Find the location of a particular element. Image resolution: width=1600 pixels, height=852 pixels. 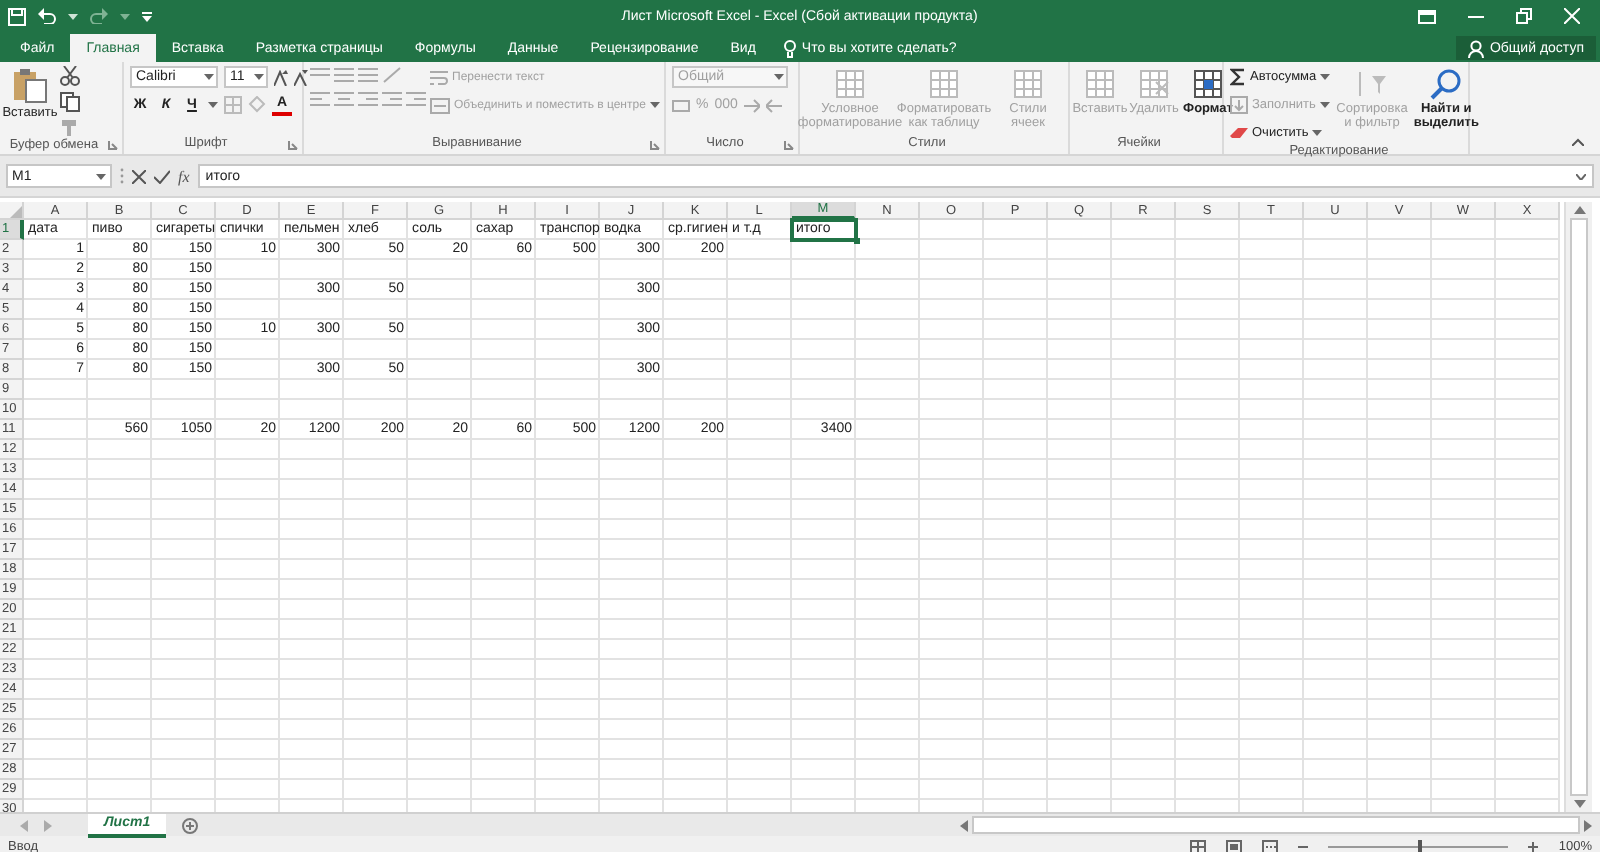

grow-font-icon is located at coordinates (281, 77).